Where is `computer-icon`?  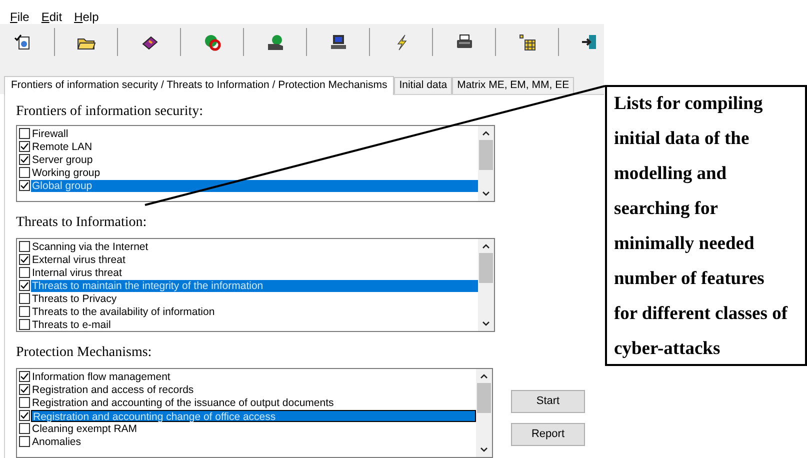 computer-icon is located at coordinates (338, 42).